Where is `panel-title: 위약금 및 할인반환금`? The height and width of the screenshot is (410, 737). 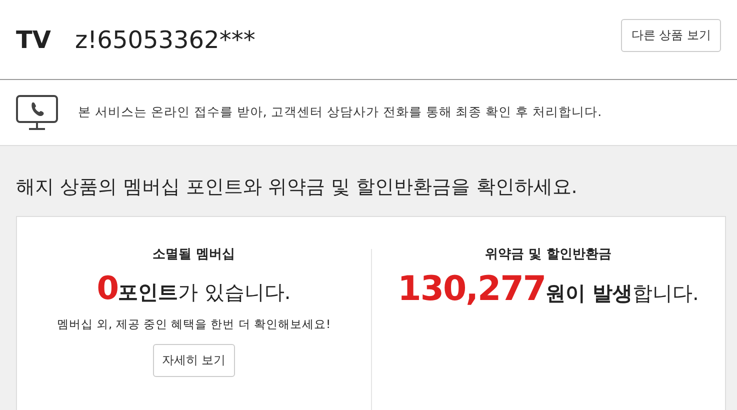
panel-title: 위약금 및 할인반환금 is located at coordinates (548, 254).